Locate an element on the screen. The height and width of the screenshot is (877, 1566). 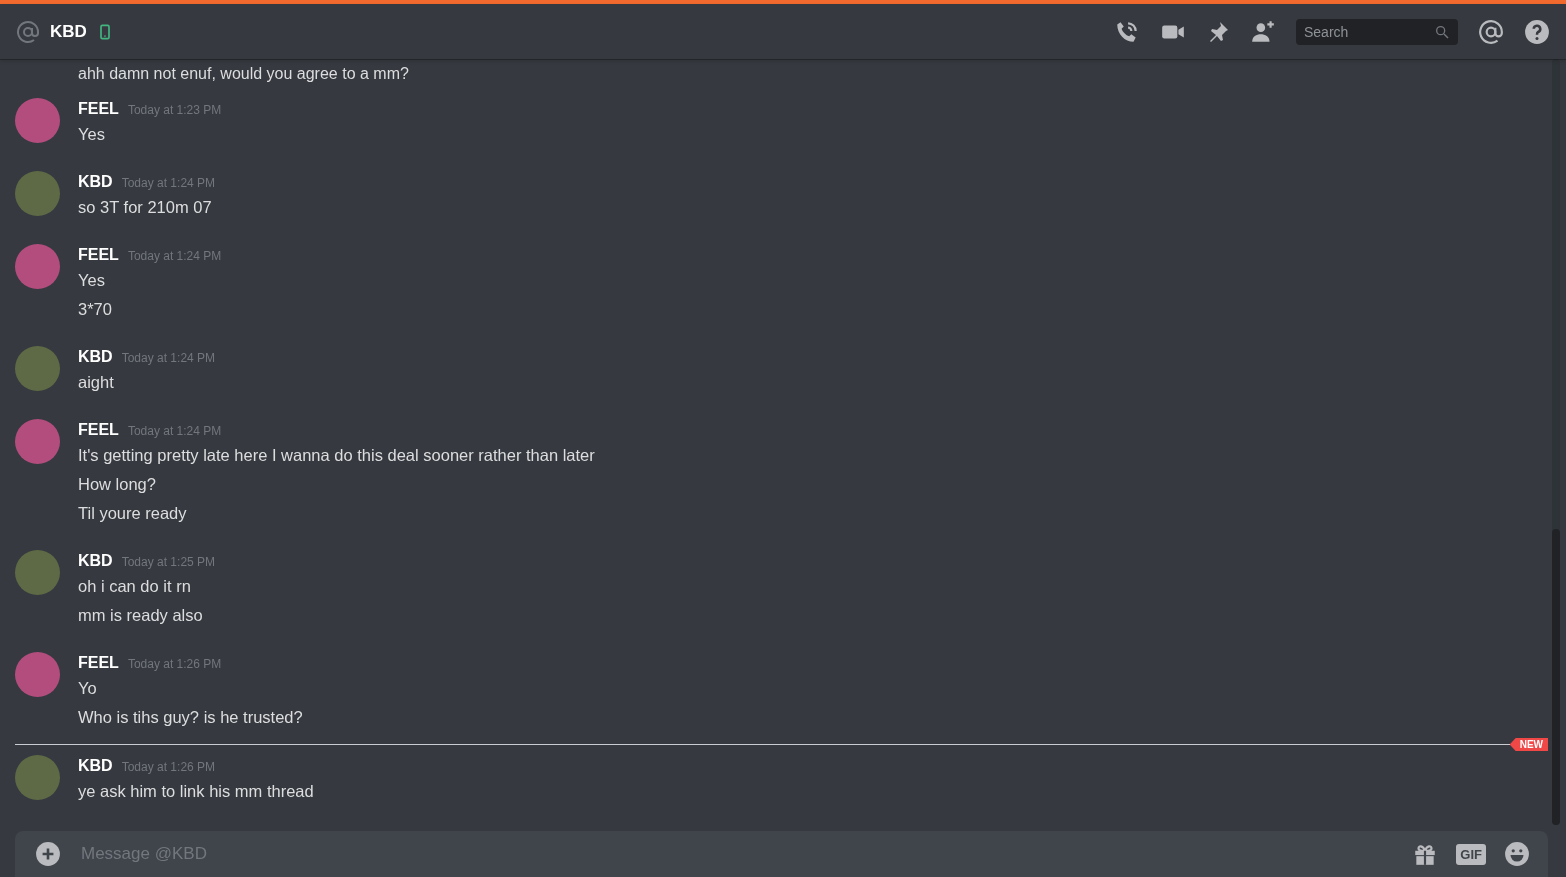
message-text: Yo is located at coordinates (87, 688).